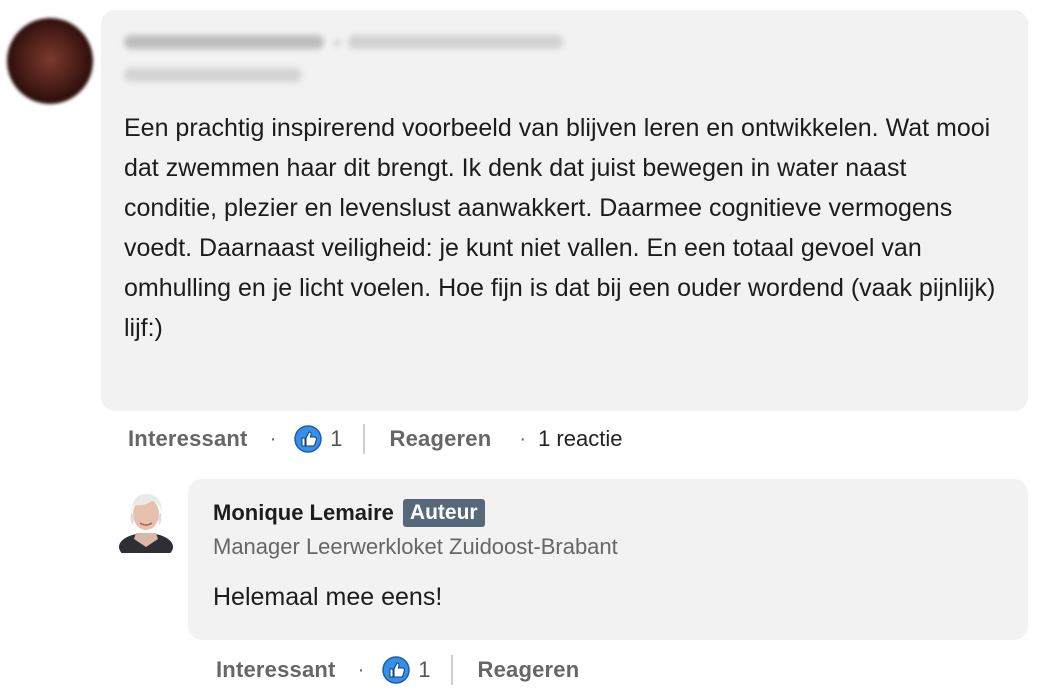 This screenshot has width=1049, height=691. I want to click on commenter-headline-redacted, so click(213, 75).